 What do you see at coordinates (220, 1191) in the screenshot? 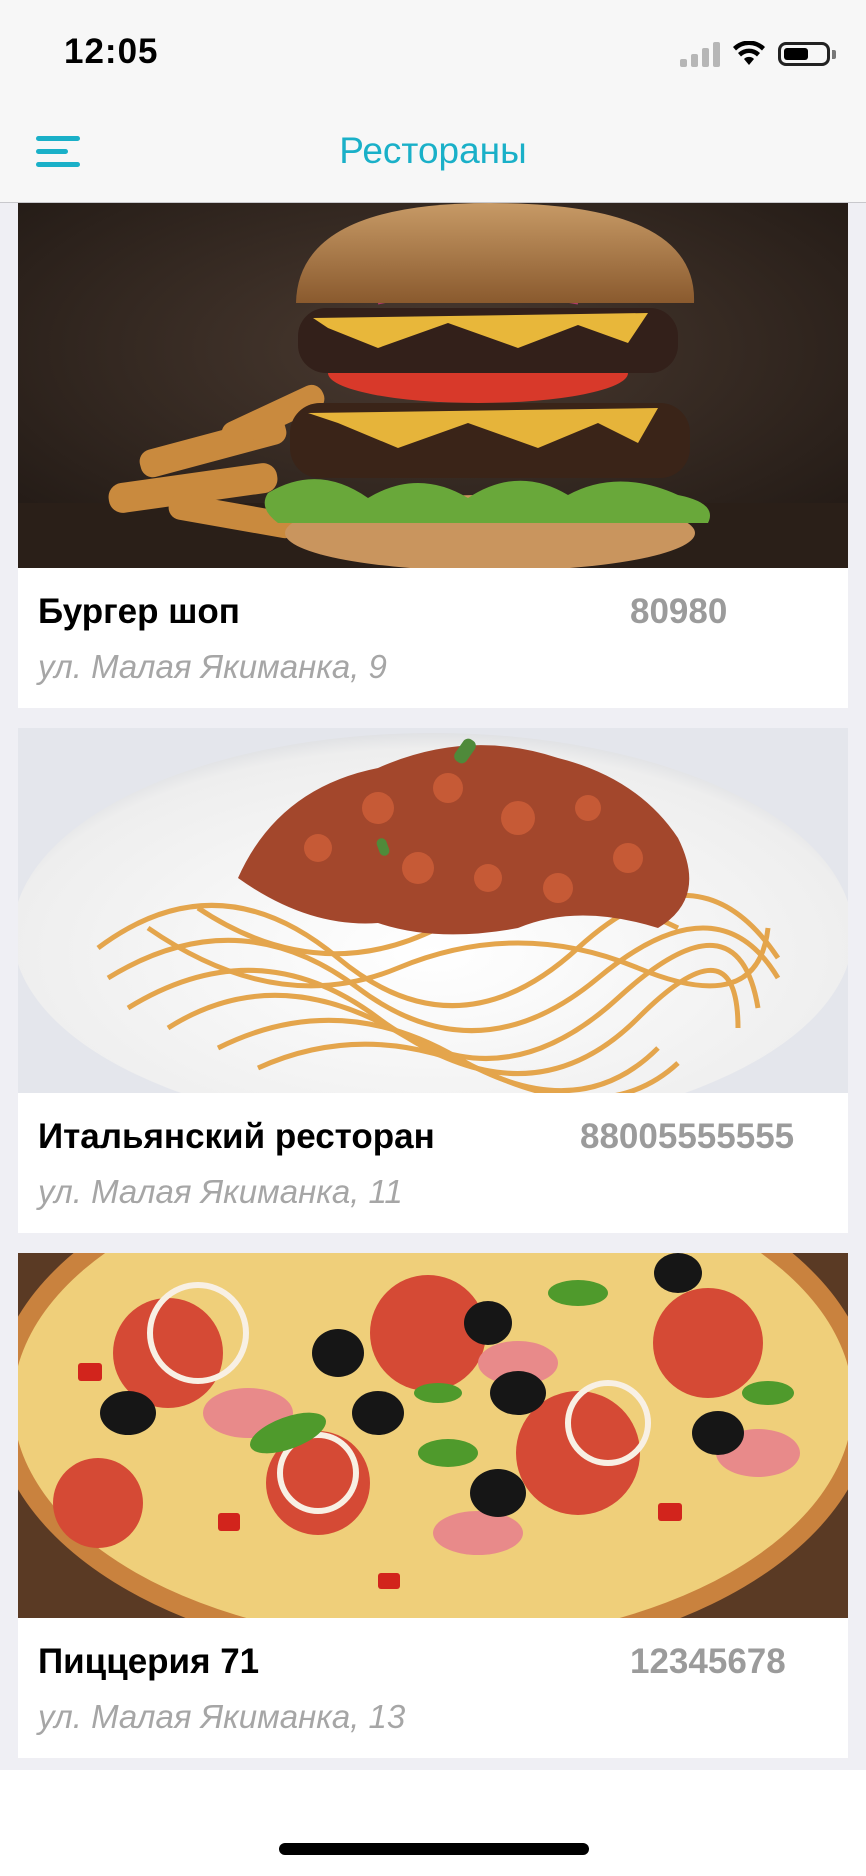
I see `restaurant-address: ул. Малая Якиманка, 11` at bounding box center [220, 1191].